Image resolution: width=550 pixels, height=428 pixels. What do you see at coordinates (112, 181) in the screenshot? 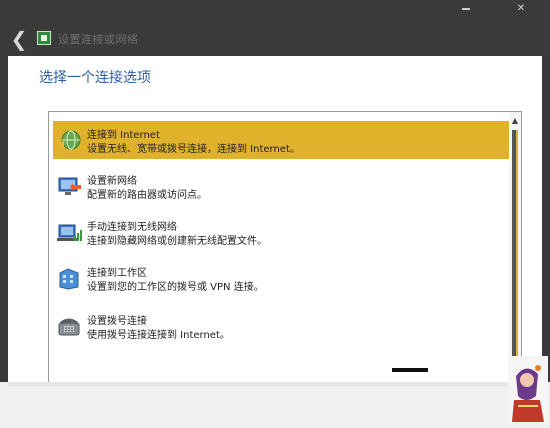
I see `option-title: 设置新网络` at bounding box center [112, 181].